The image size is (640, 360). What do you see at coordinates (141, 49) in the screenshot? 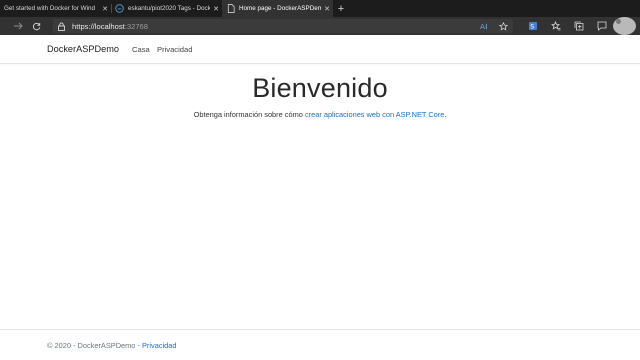
I see `nav-link-home: Casa` at bounding box center [141, 49].